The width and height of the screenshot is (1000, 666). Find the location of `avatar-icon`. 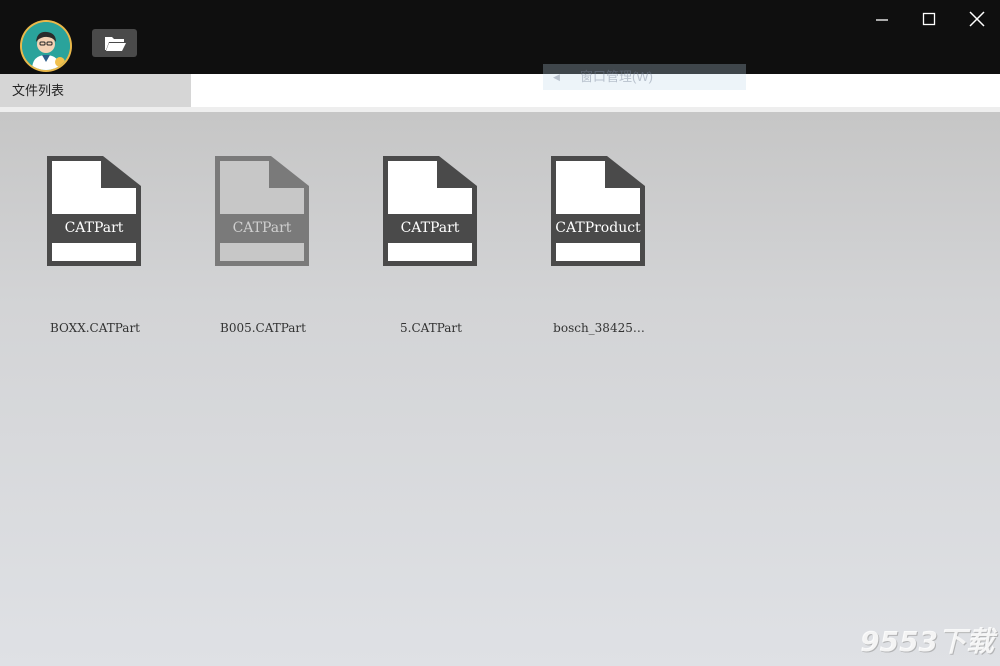

avatar-icon is located at coordinates (46, 46).